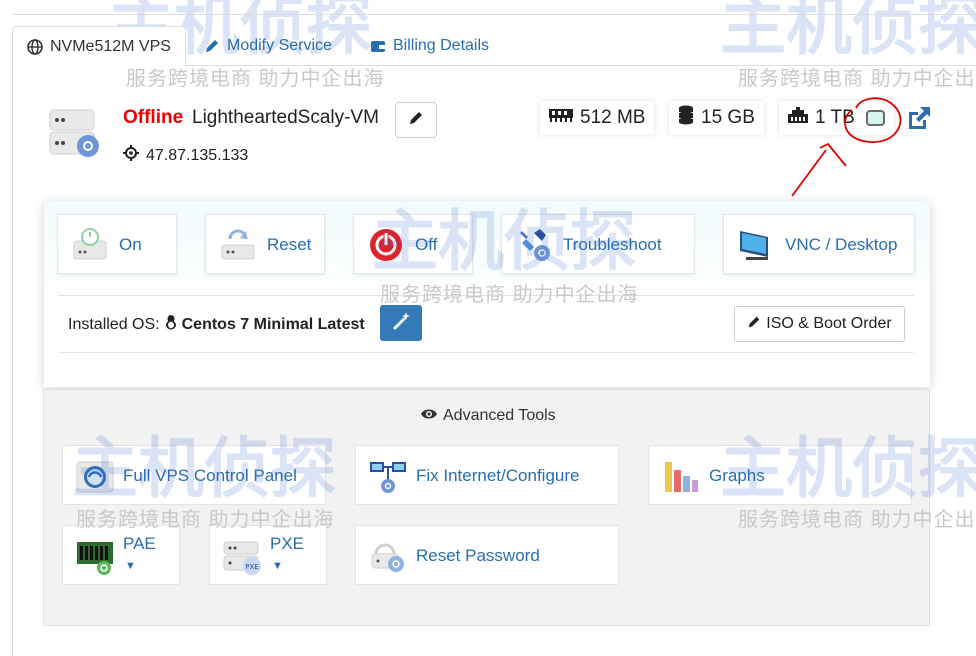 Image resolution: width=976 pixels, height=656 pixels. I want to click on reset-button: Reset, so click(265, 244).